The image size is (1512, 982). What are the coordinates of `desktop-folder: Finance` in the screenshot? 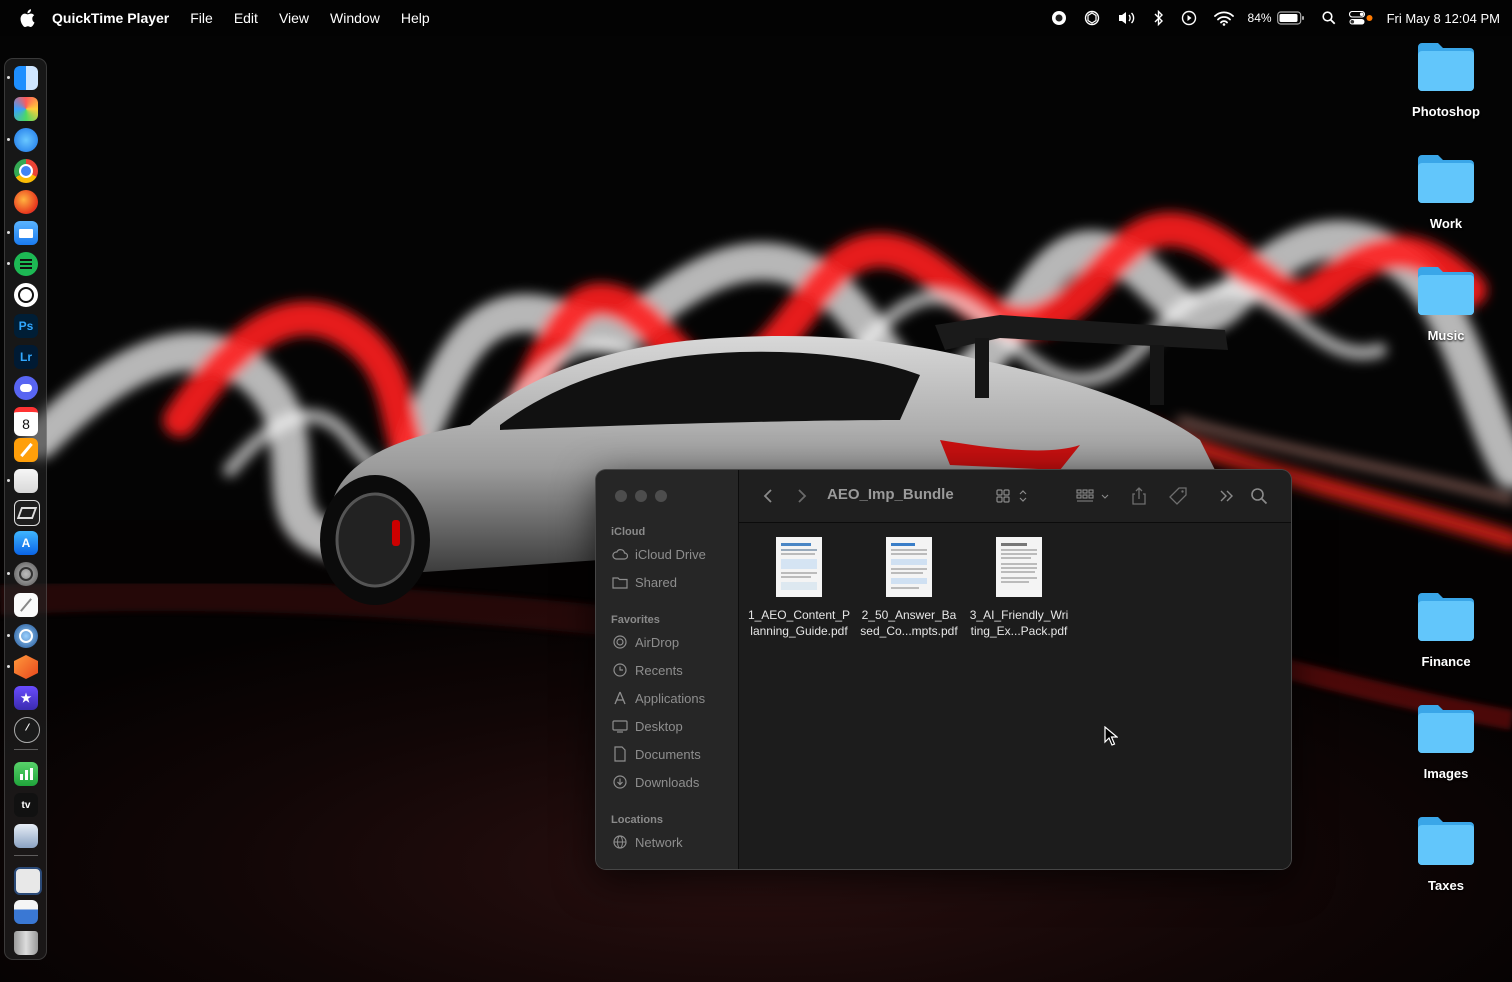 It's located at (1446, 630).